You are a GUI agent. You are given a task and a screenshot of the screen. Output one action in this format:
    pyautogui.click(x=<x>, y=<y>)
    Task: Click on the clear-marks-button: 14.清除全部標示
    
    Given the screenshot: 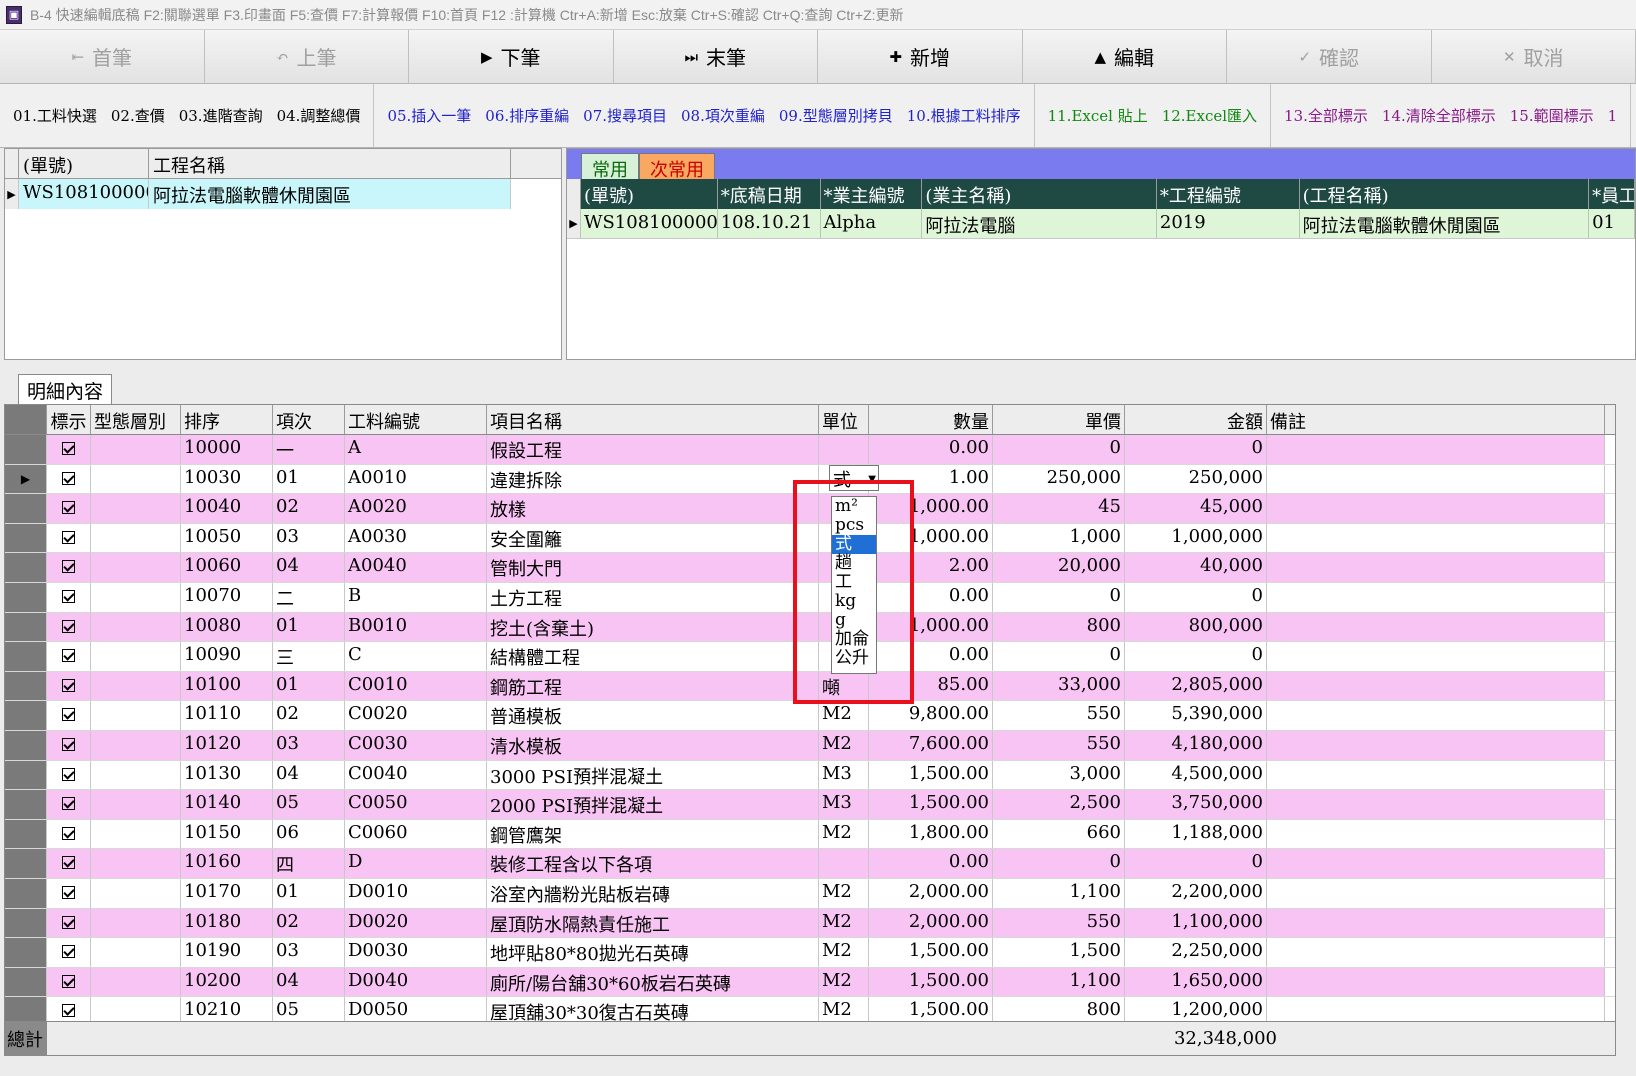 What is the action you would take?
    pyautogui.click(x=1439, y=115)
    